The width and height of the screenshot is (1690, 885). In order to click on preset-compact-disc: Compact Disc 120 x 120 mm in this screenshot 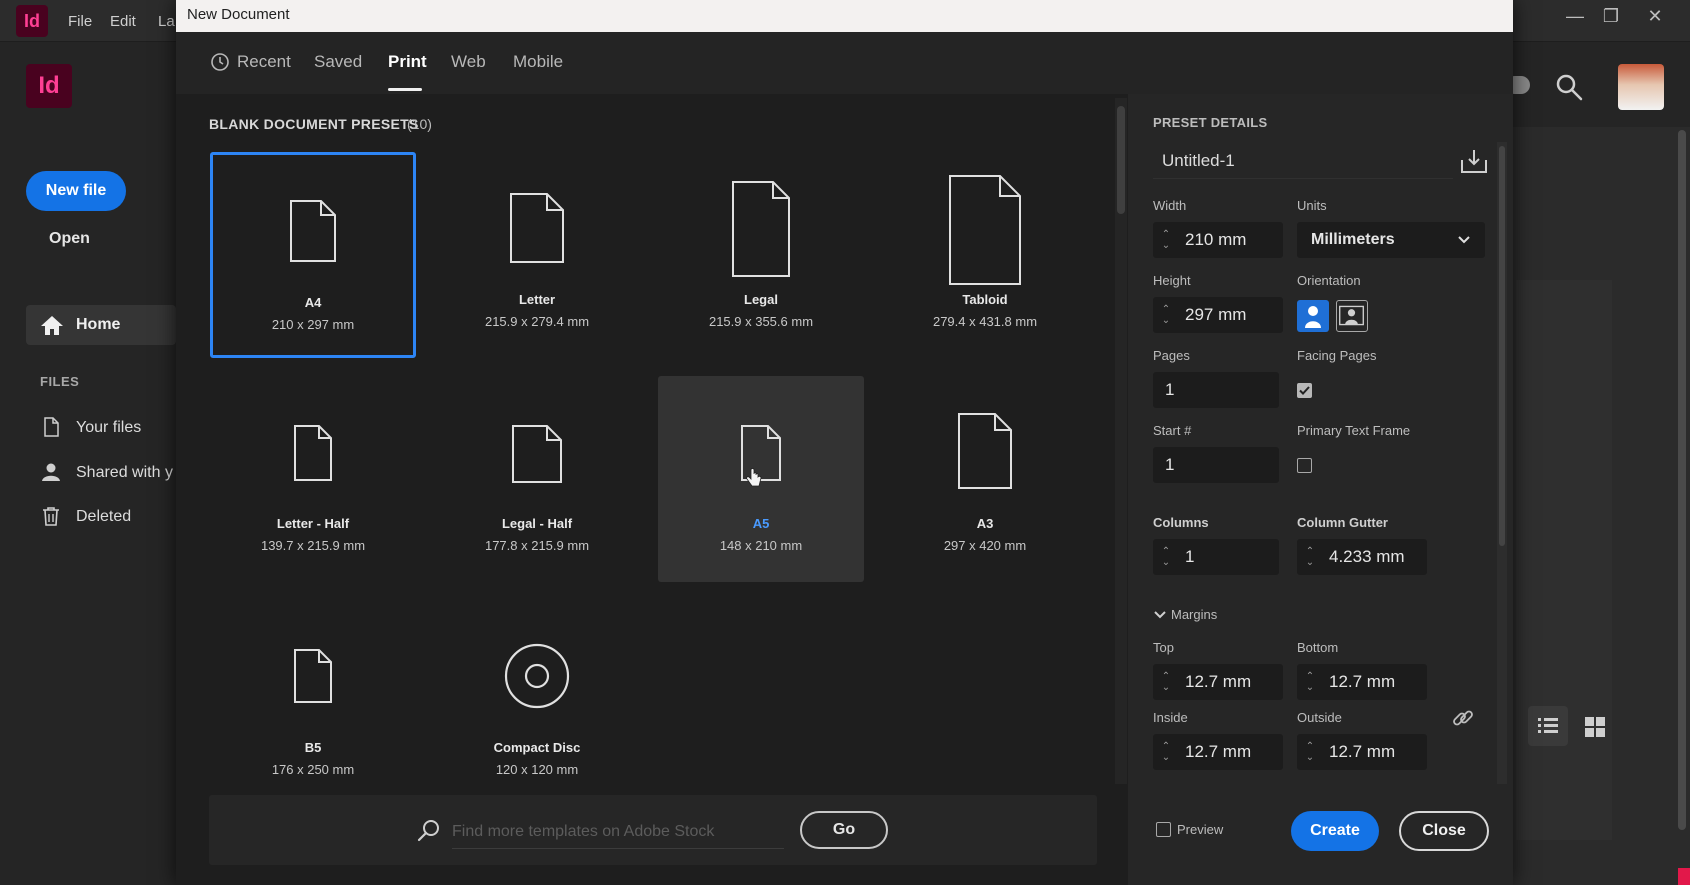, I will do `click(537, 703)`.